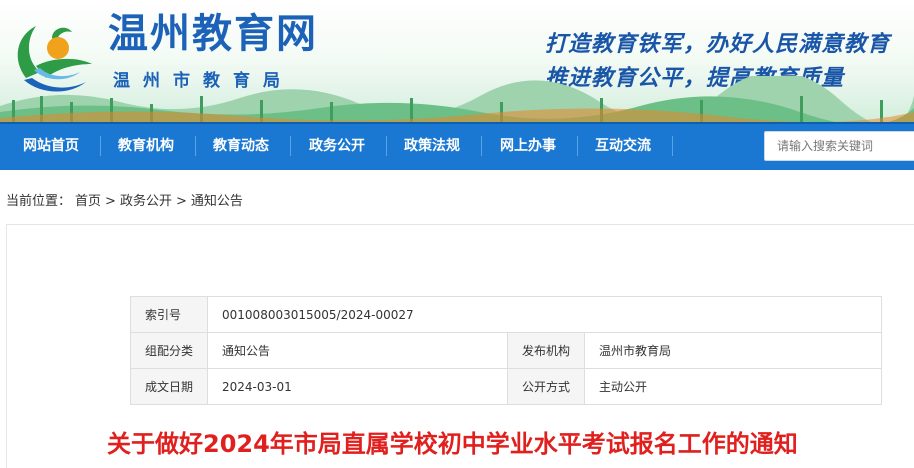 This screenshot has height=468, width=914. What do you see at coordinates (217, 201) in the screenshot?
I see `breadcrumb-notices: 通知公告` at bounding box center [217, 201].